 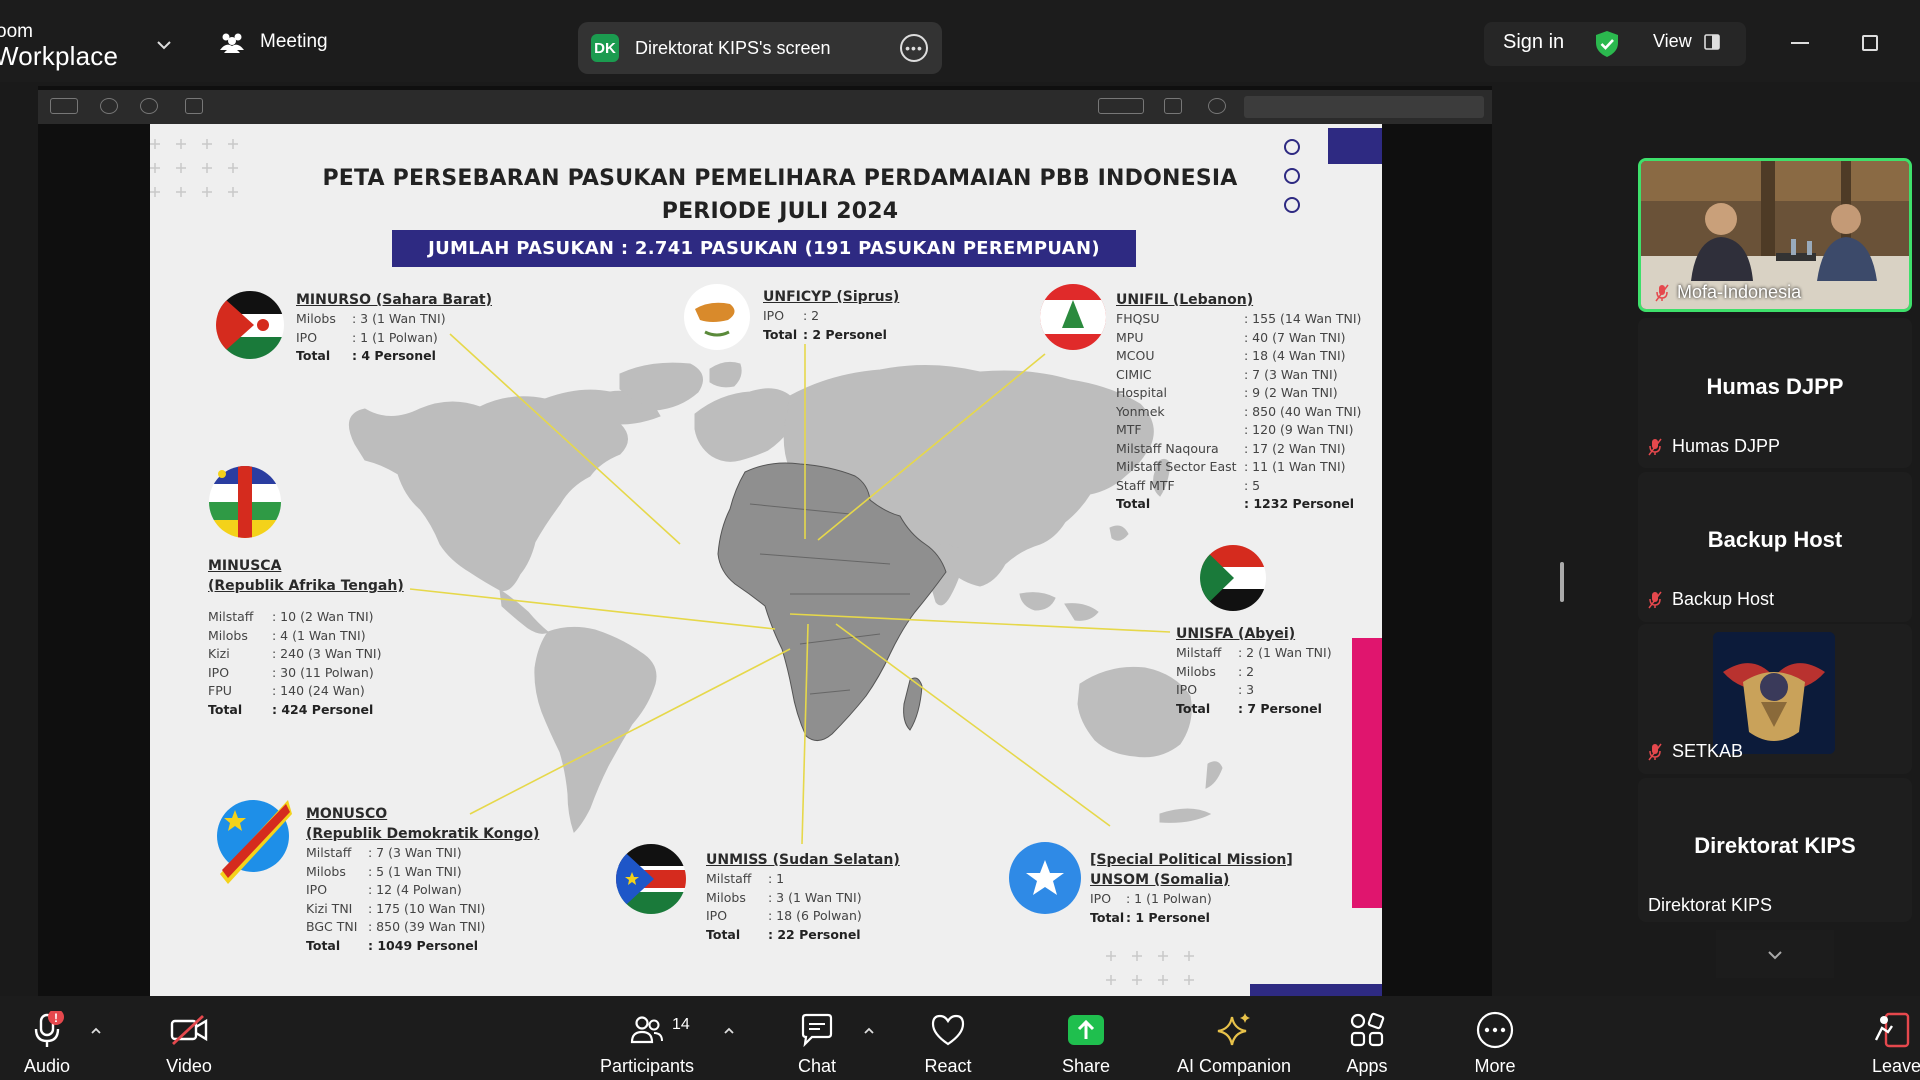 I want to click on total-value: : 1 Personel, so click(x=1168, y=917).